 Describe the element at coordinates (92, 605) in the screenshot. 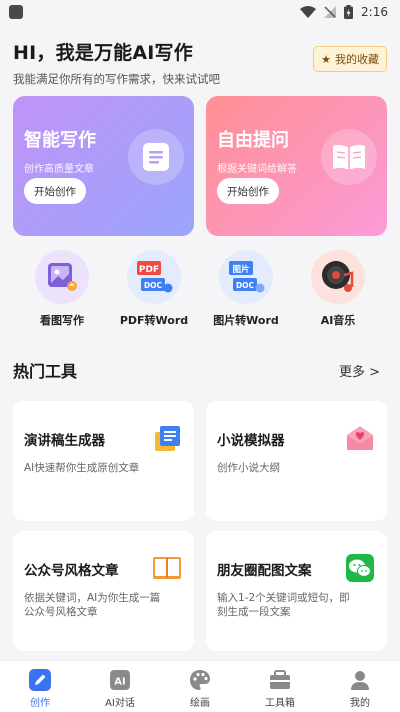

I see `tool-card-desc: 依据关键词，AI为你生成一篇公众号风格文章` at that location.